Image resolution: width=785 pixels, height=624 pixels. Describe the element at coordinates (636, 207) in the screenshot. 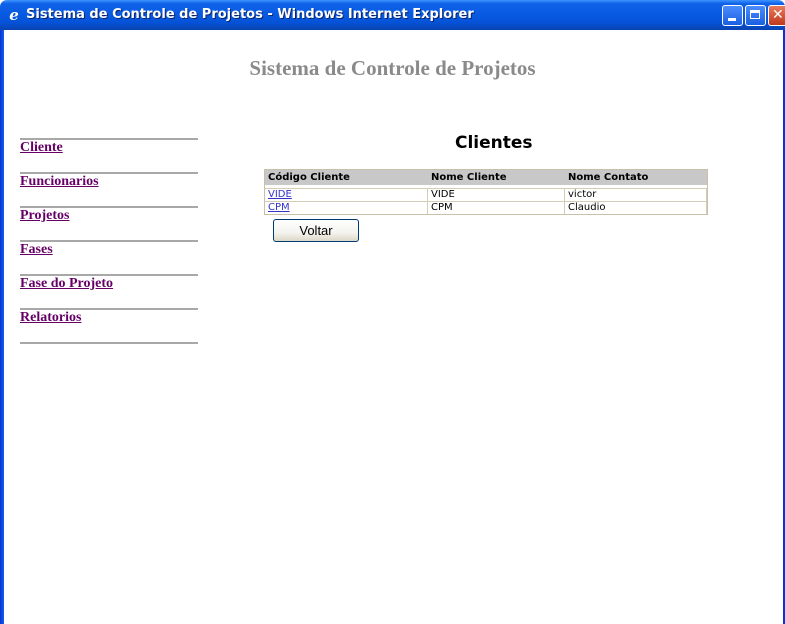

I see `table-cell-nome-contato: Claudio` at that location.